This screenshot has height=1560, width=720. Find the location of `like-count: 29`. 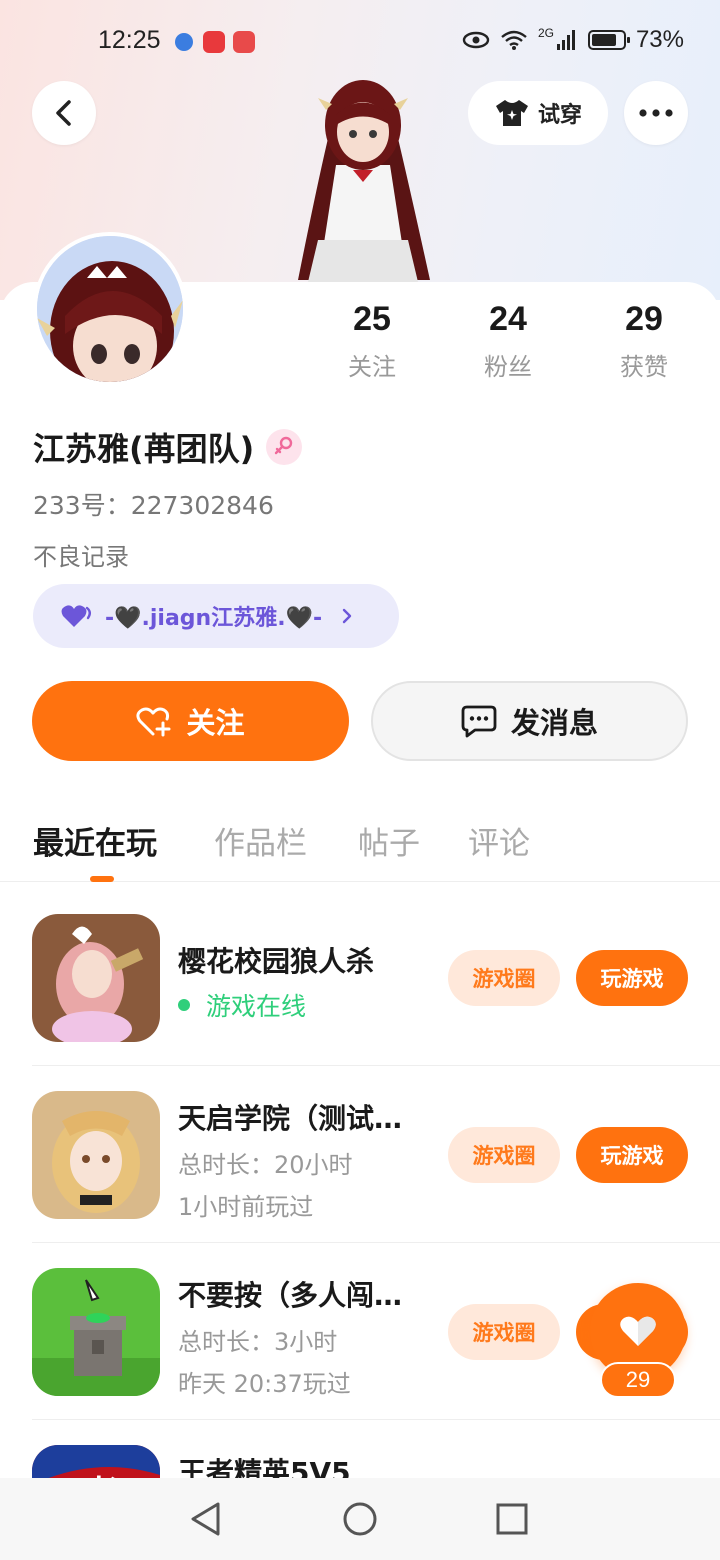

like-count: 29 is located at coordinates (638, 1380).